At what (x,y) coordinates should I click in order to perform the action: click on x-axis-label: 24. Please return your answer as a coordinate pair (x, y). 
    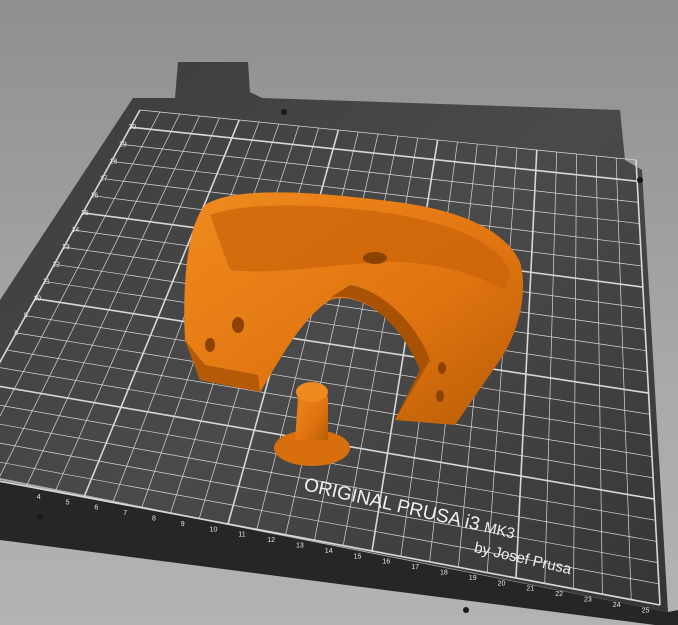
    Looking at the image, I should click on (617, 605).